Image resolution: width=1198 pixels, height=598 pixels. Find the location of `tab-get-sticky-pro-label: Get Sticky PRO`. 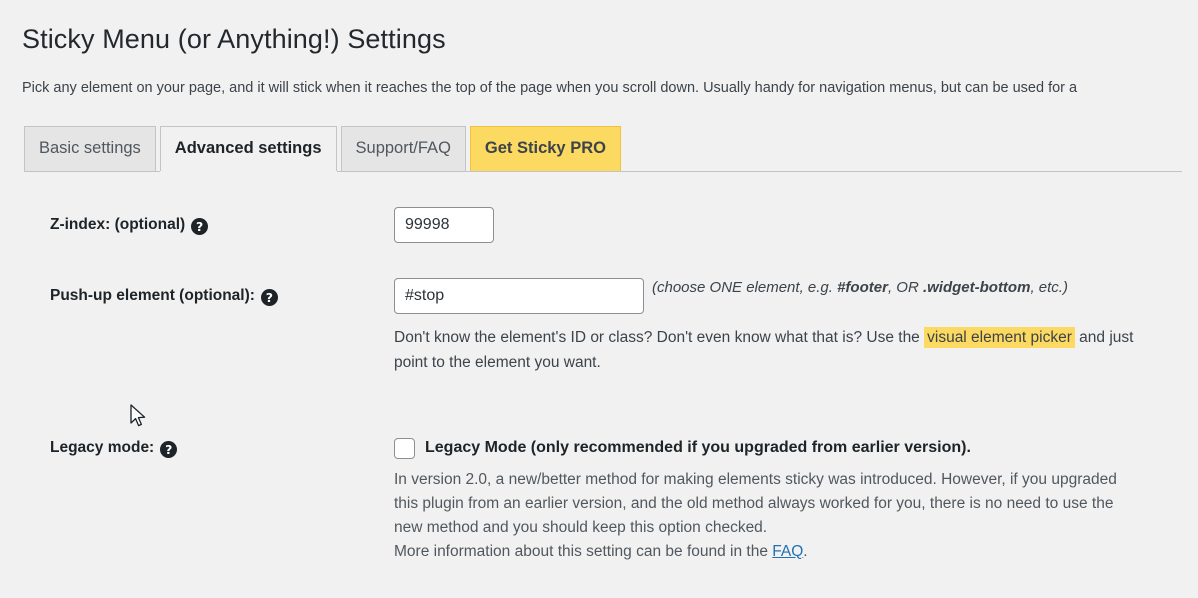

tab-get-sticky-pro-label: Get Sticky PRO is located at coordinates (545, 147).